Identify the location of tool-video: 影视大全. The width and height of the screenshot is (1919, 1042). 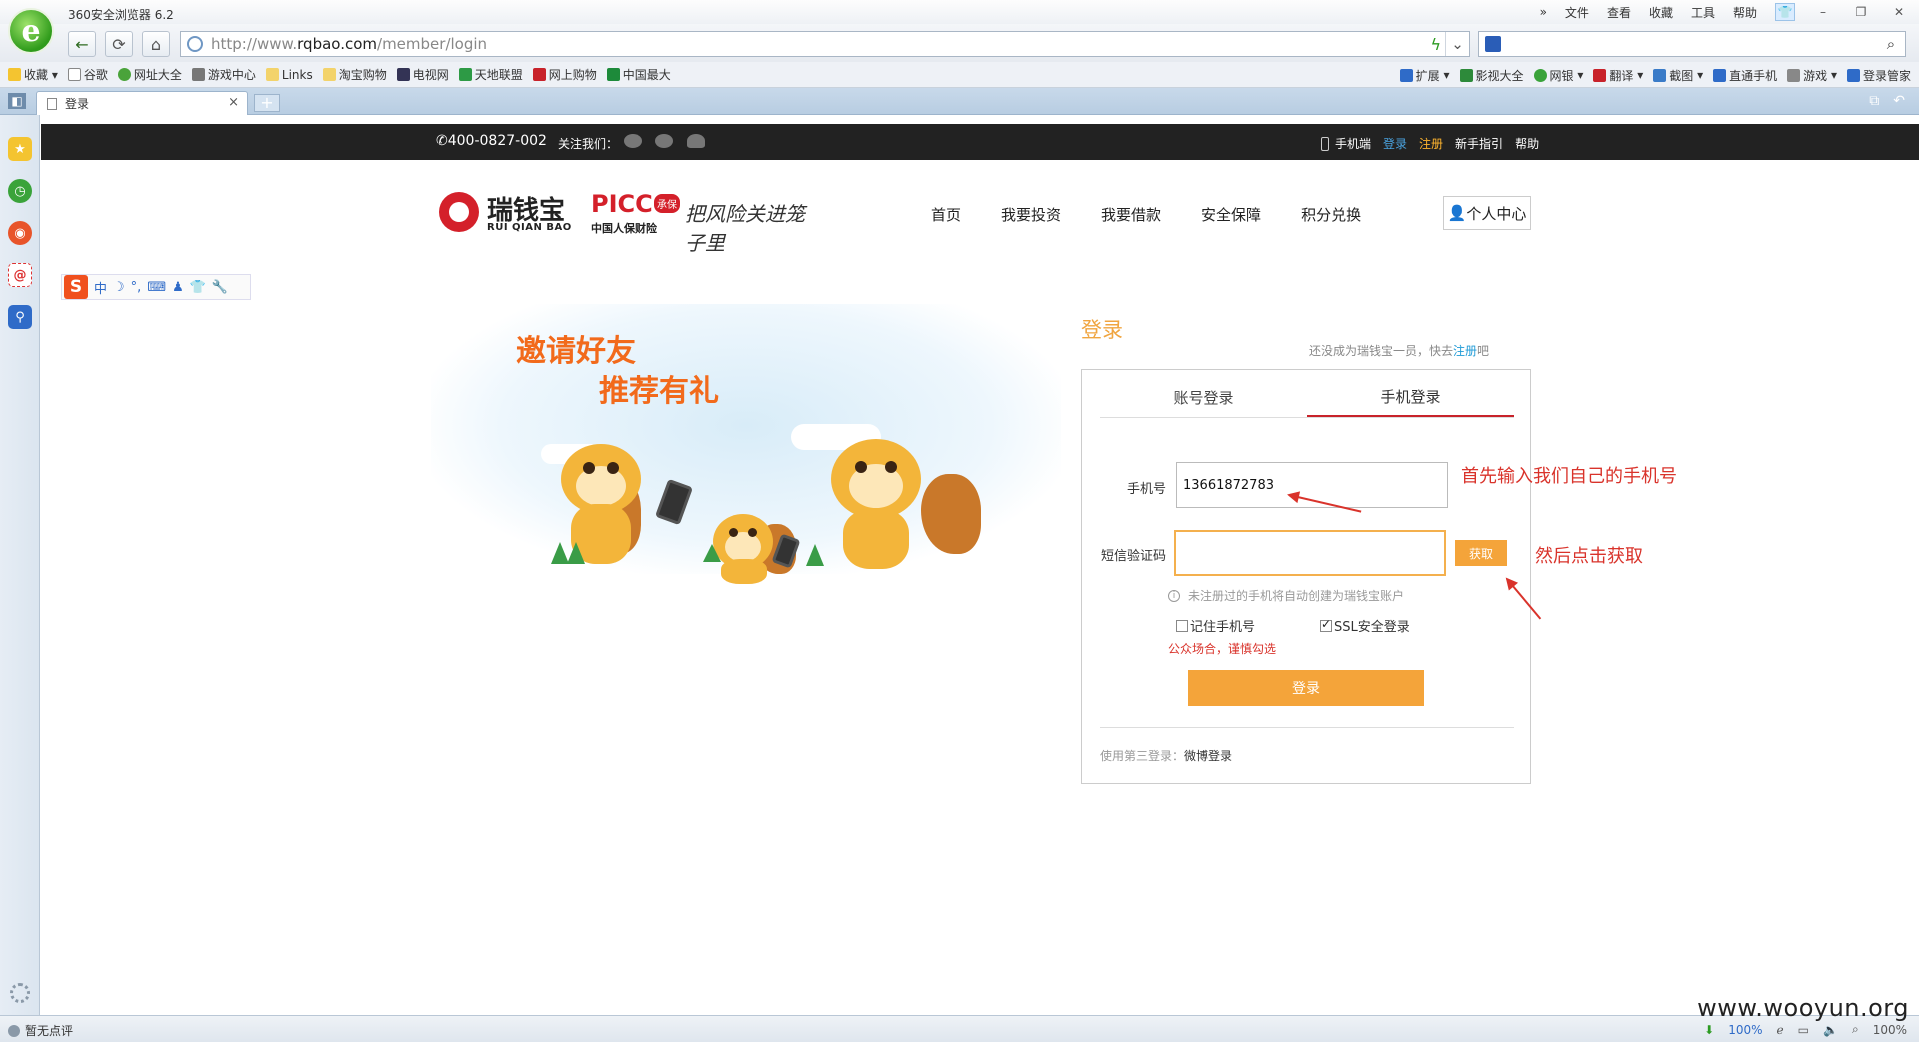
(1491, 75).